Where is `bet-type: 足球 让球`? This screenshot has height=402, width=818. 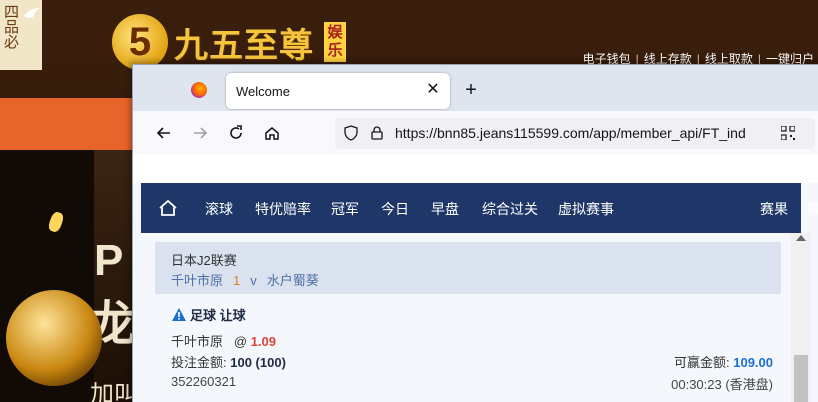
bet-type: 足球 让球 is located at coordinates (208, 314).